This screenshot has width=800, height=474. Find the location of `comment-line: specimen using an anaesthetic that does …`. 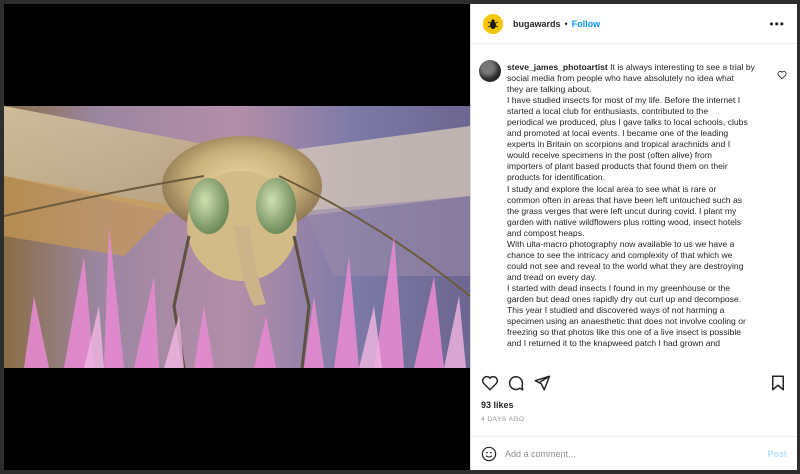

comment-line: specimen using an anaesthetic that does … is located at coordinates (626, 321).